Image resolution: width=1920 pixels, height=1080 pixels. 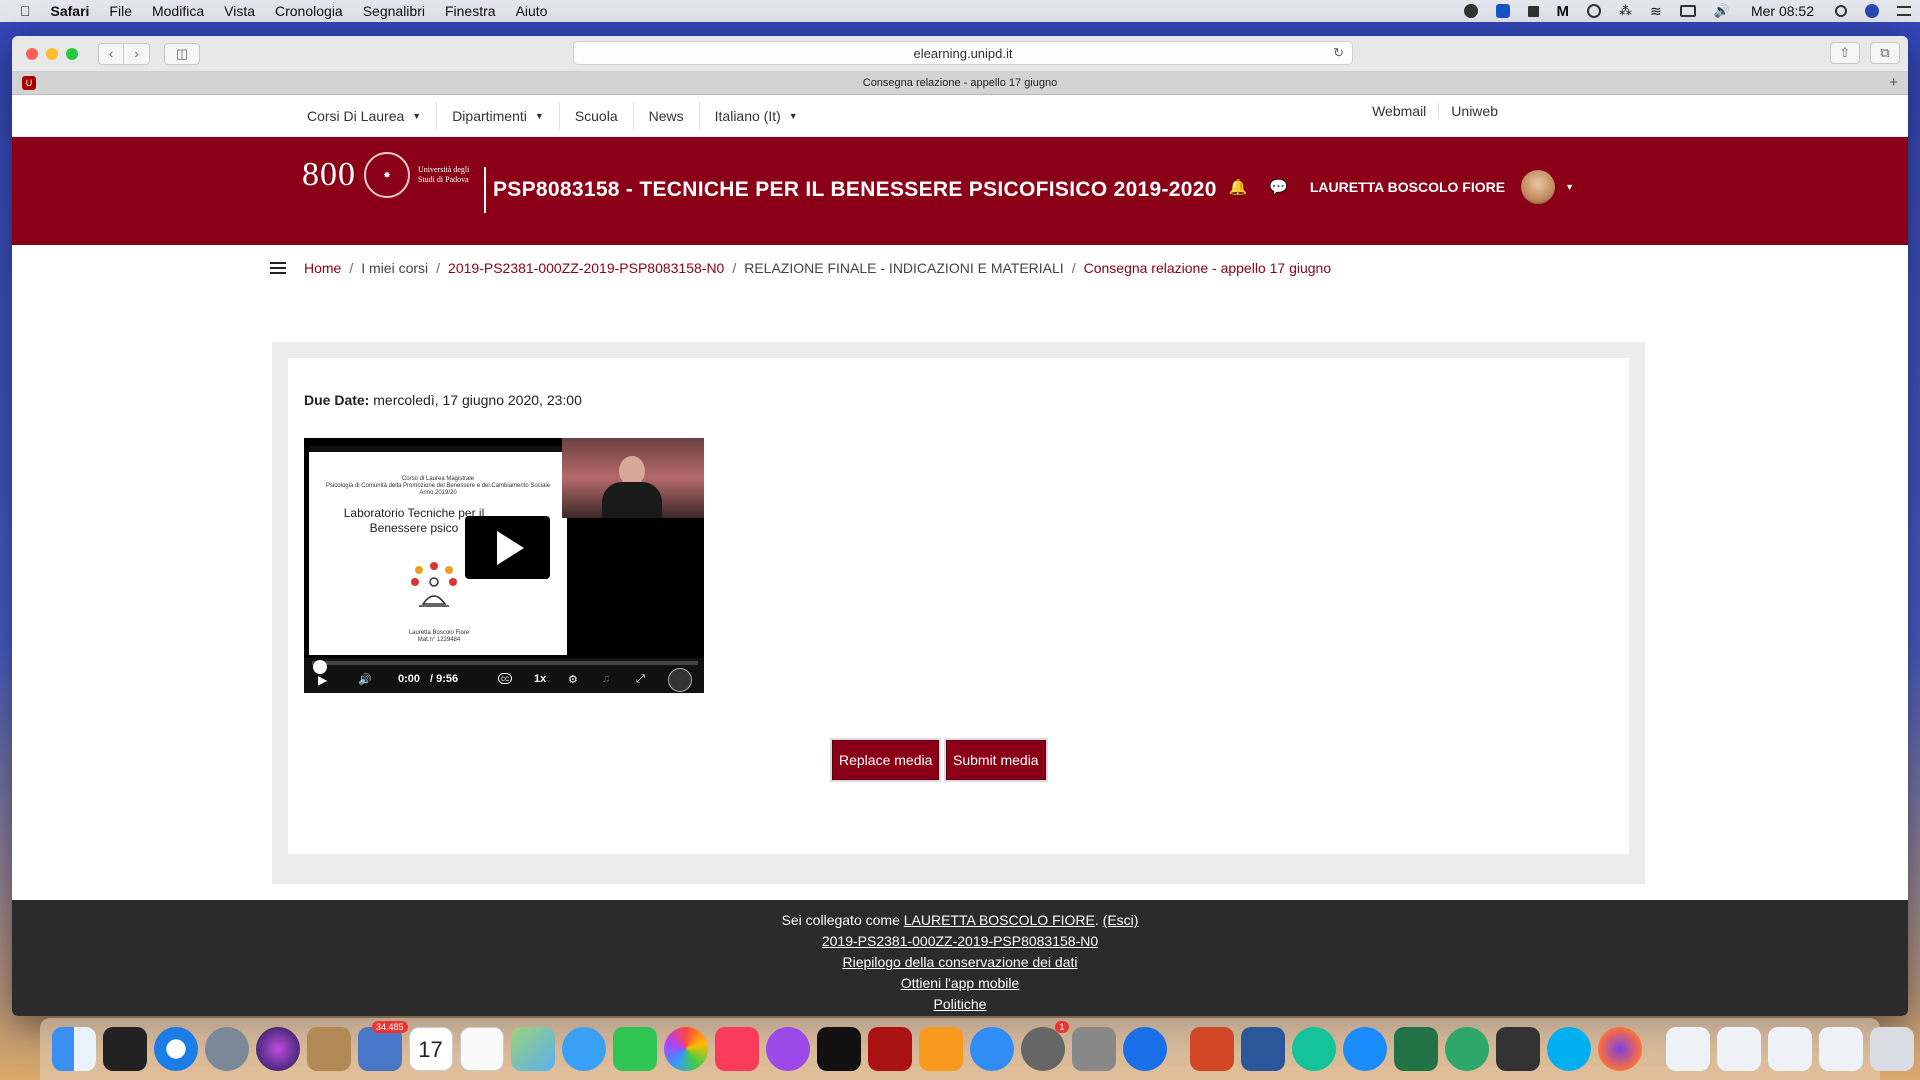 What do you see at coordinates (382, 1046) in the screenshot?
I see `mail-icon: 34.485` at bounding box center [382, 1046].